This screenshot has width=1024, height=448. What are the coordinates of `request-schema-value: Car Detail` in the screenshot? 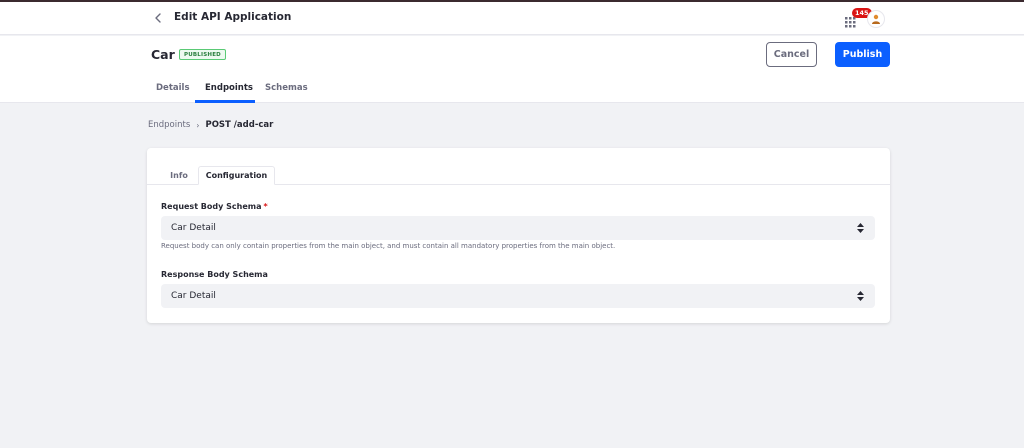 It's located at (193, 228).